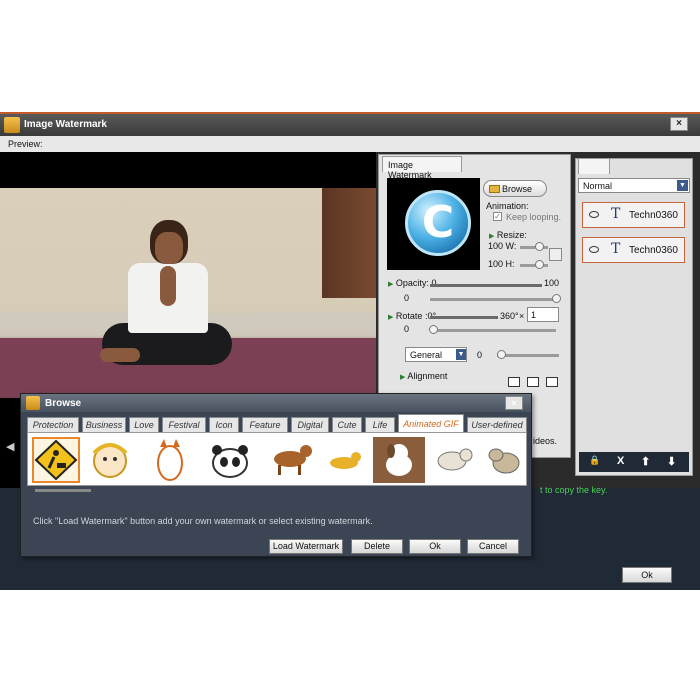 Image resolution: width=700 pixels, height=700 pixels. What do you see at coordinates (265, 425) in the screenshot?
I see `tab-feature: Feature` at bounding box center [265, 425].